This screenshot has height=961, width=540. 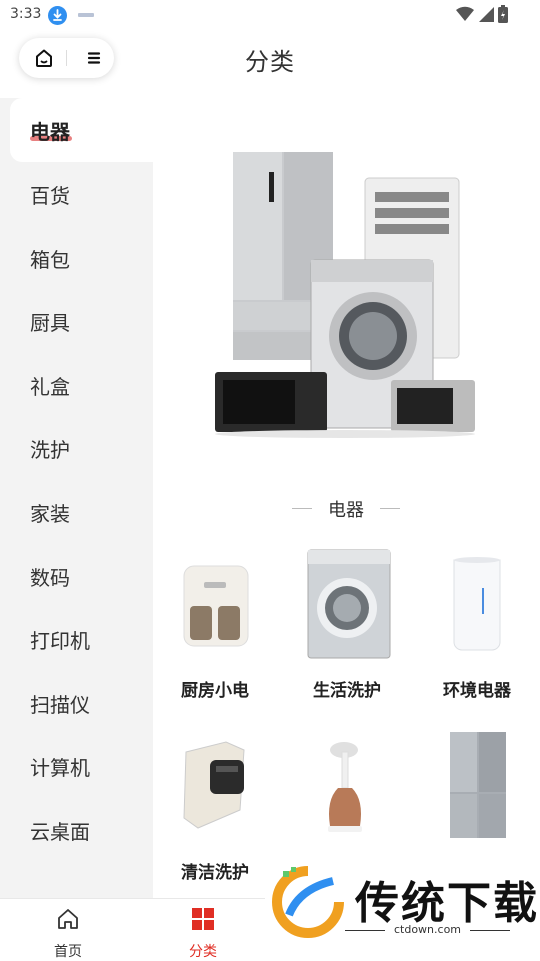 What do you see at coordinates (76, 385) in the screenshot?
I see `sidebar-item-gift-boxes: 礼盒` at bounding box center [76, 385].